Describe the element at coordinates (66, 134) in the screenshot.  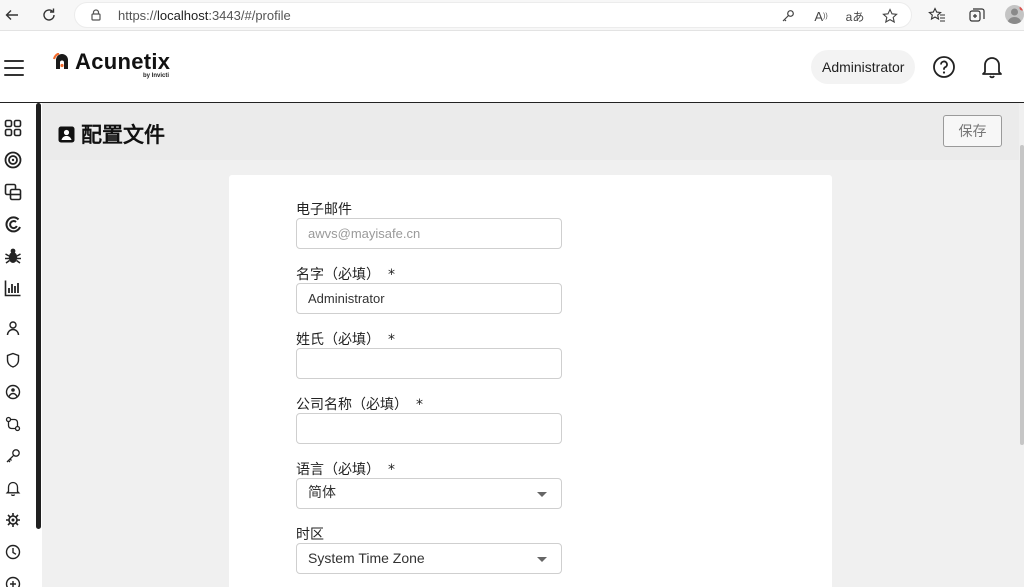
I see `profile-card-icon` at that location.